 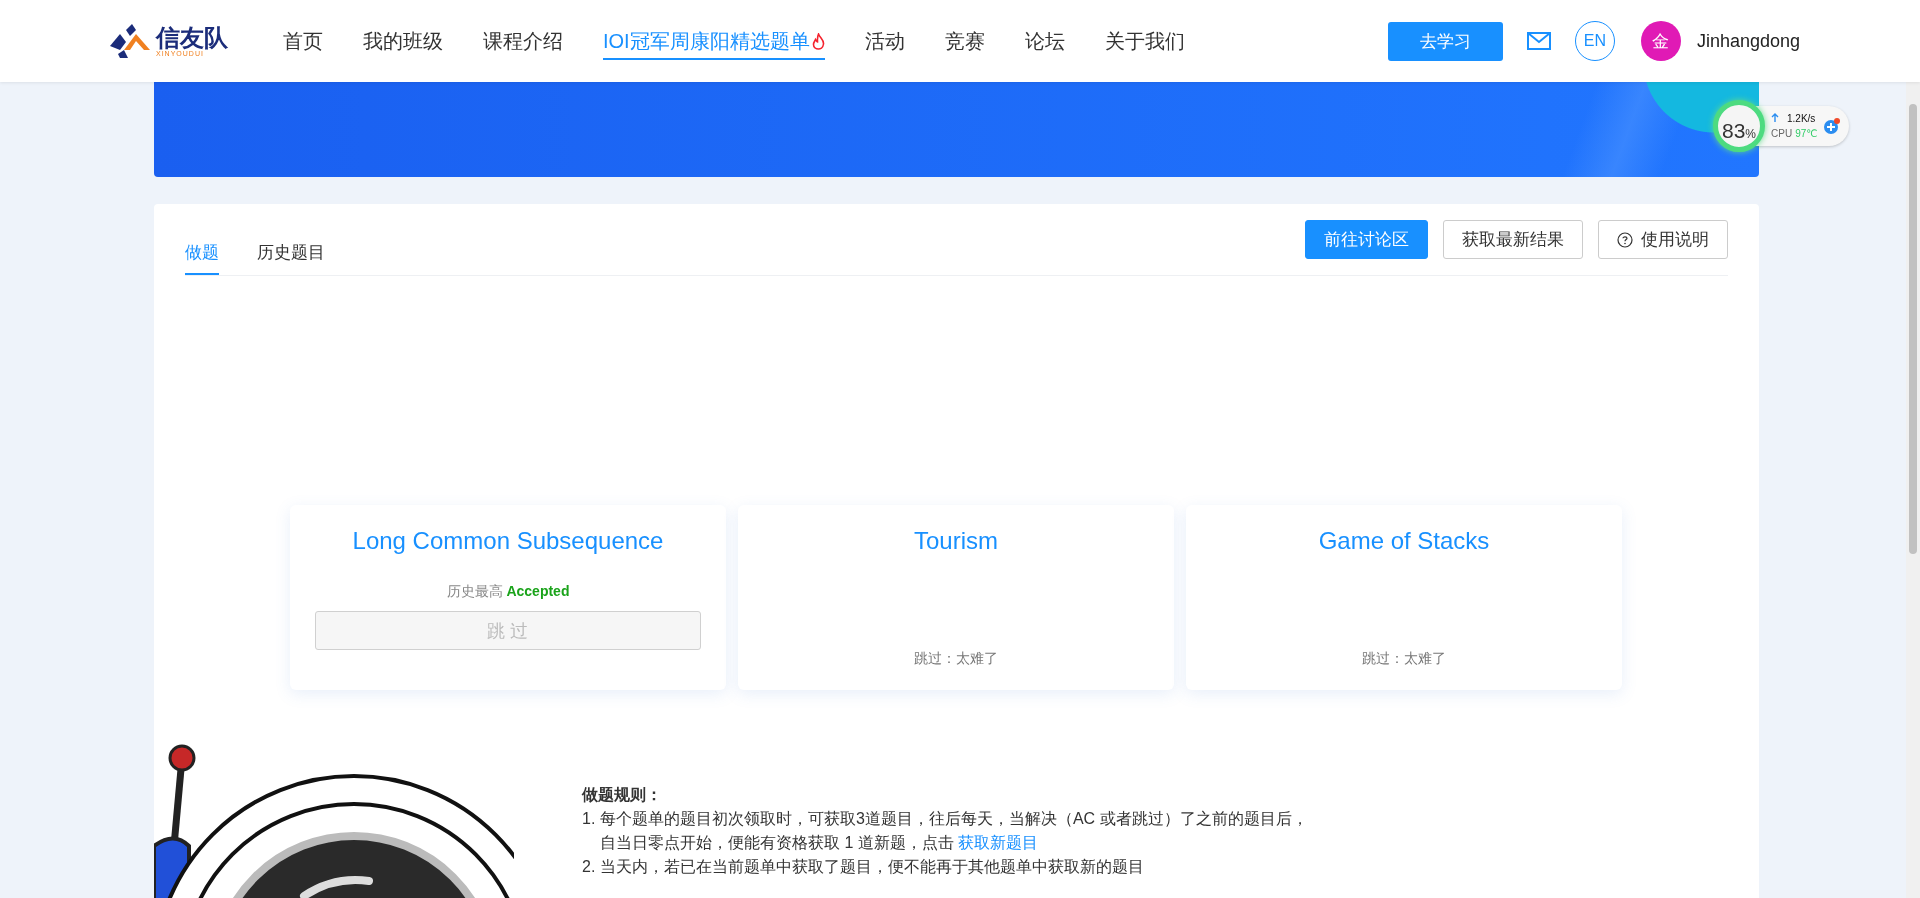 What do you see at coordinates (1832, 126) in the screenshot?
I see `plus-icon` at bounding box center [1832, 126].